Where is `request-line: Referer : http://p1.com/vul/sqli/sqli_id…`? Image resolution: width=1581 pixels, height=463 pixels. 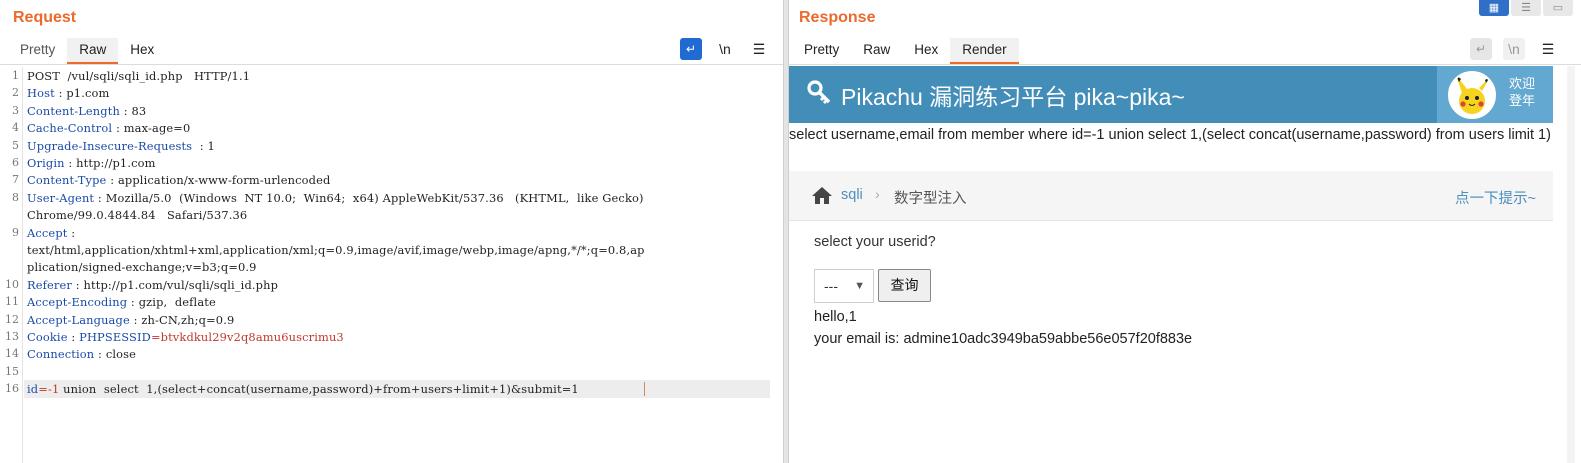 request-line: Referer : http://p1.com/vul/sqli/sqli_id… is located at coordinates (152, 285).